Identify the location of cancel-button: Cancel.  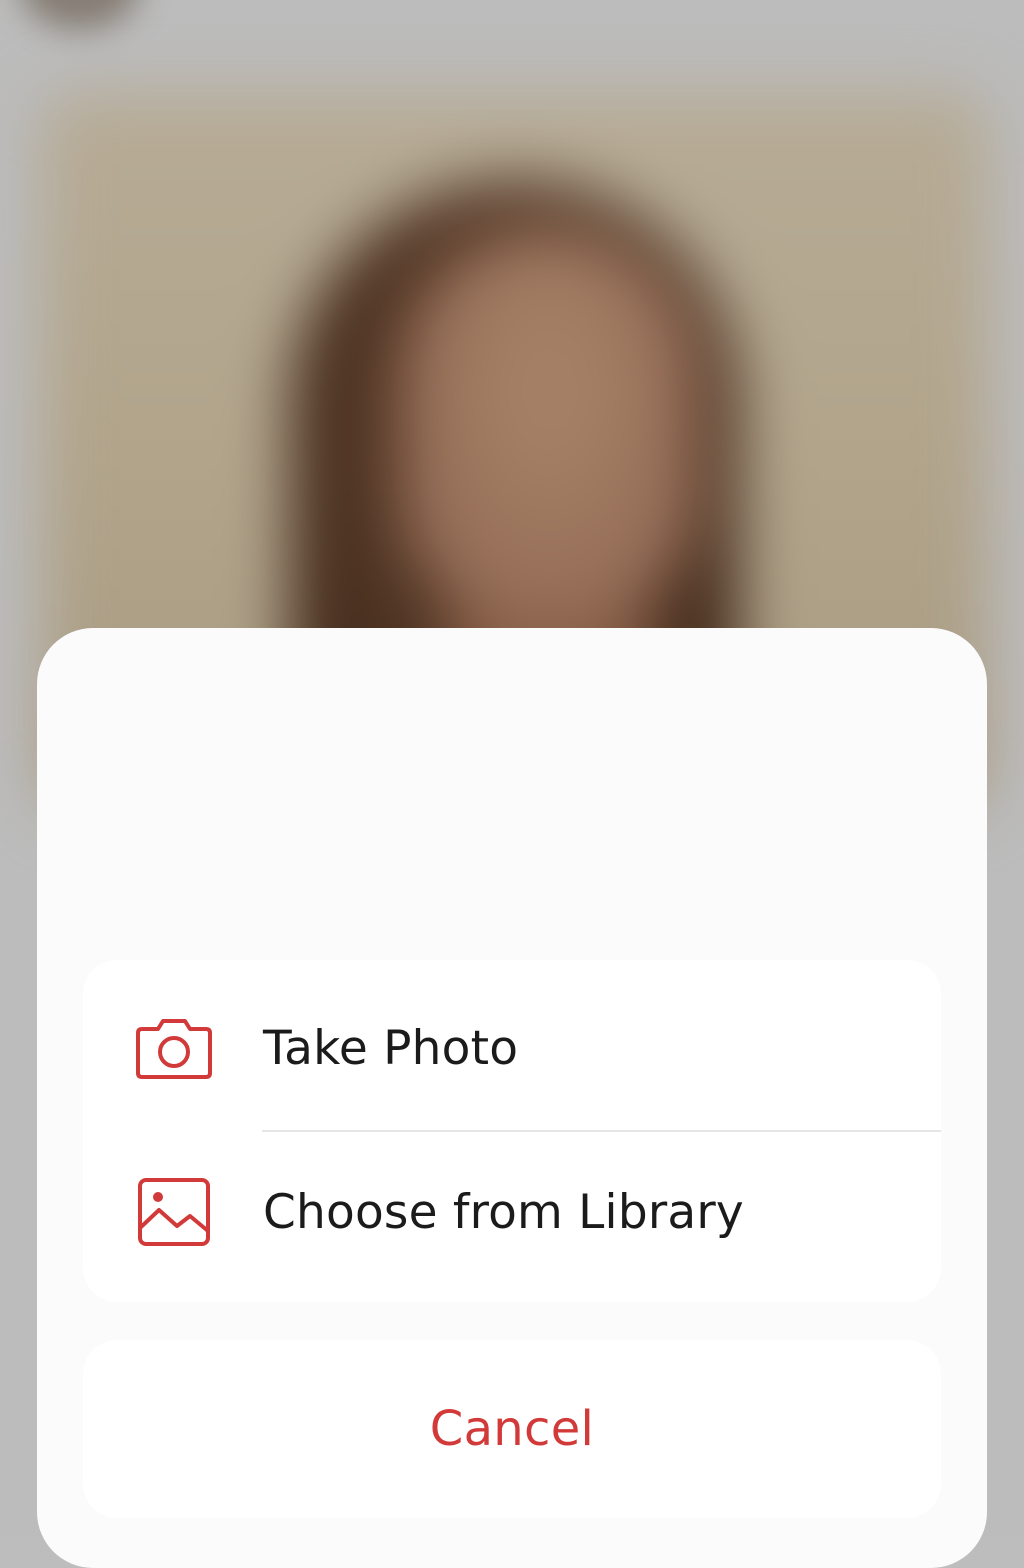
(512, 1429).